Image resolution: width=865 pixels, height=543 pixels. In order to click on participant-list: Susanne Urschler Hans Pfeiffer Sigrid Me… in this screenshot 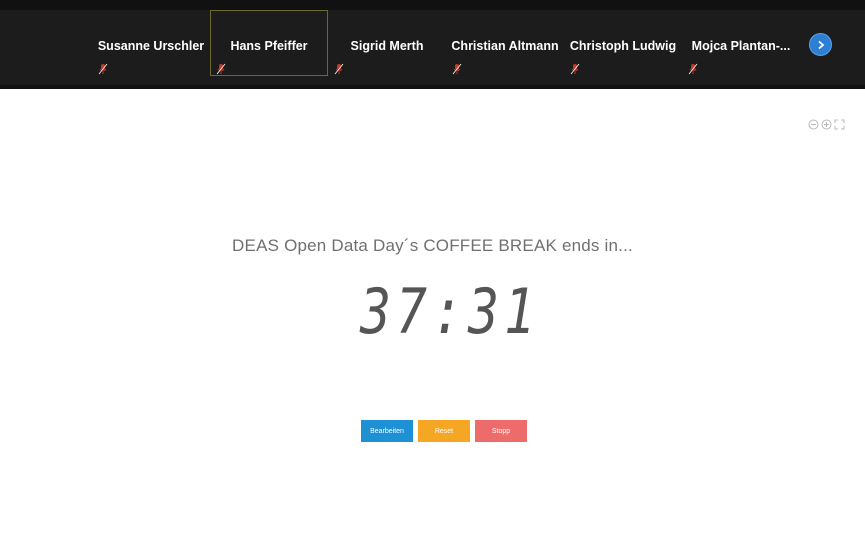, I will do `click(446, 44)`.